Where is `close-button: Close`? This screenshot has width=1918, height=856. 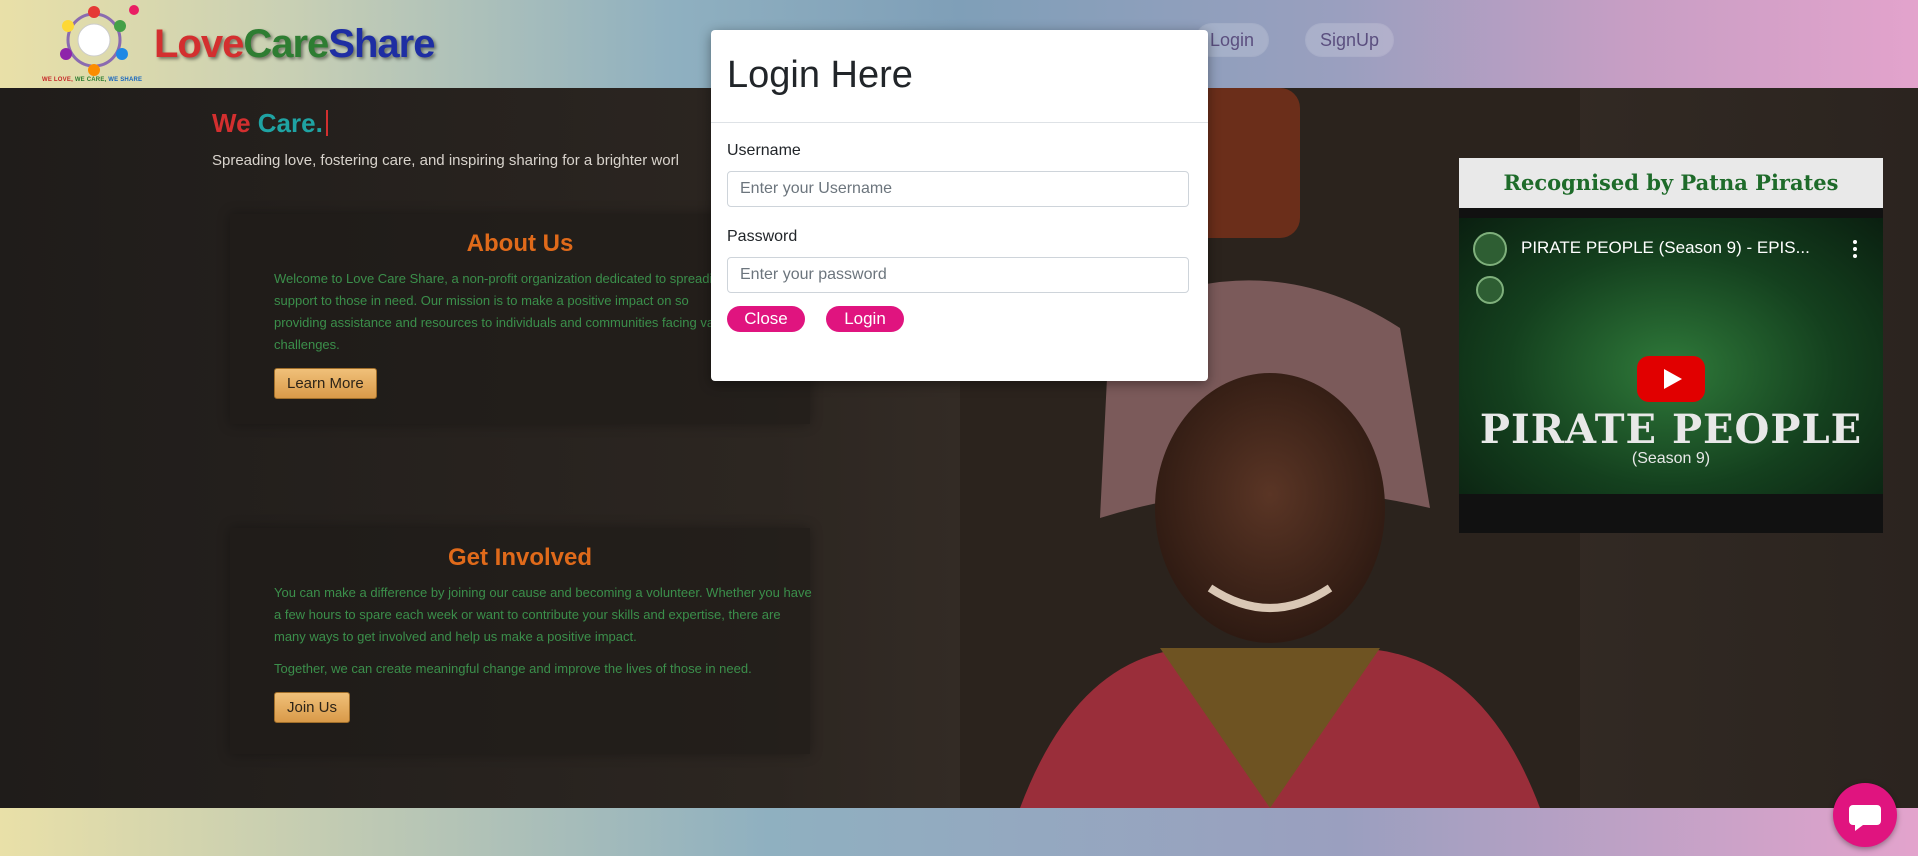
close-button: Close is located at coordinates (766, 319).